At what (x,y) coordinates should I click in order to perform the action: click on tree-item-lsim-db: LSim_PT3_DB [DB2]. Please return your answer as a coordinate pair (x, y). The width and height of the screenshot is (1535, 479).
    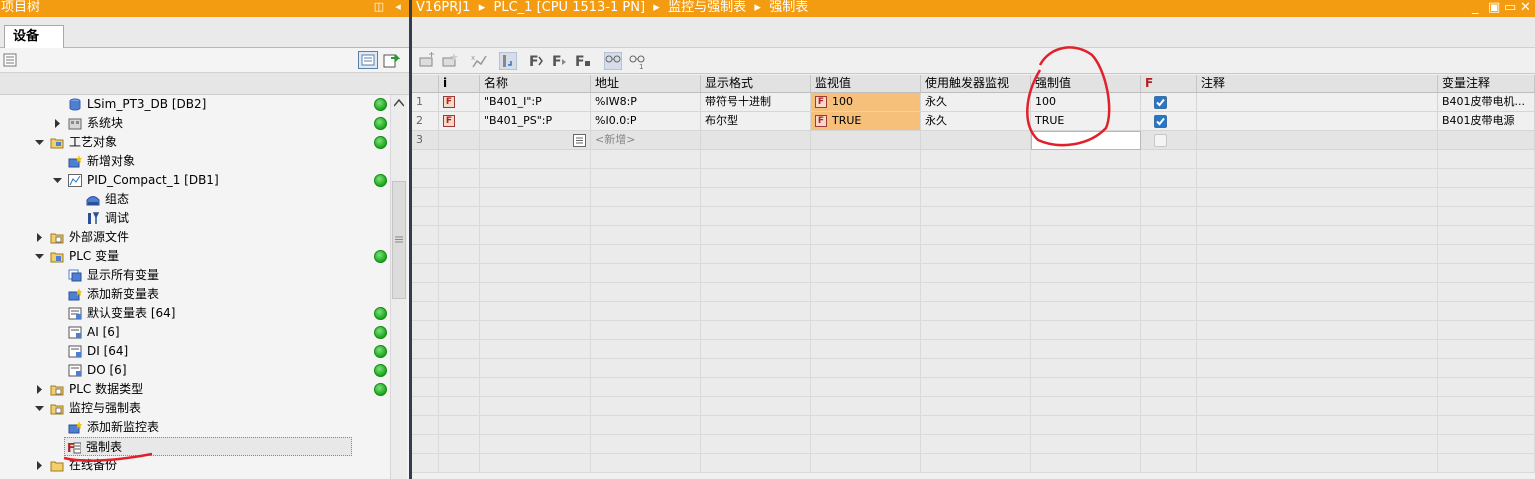
    Looking at the image, I should click on (194, 104).